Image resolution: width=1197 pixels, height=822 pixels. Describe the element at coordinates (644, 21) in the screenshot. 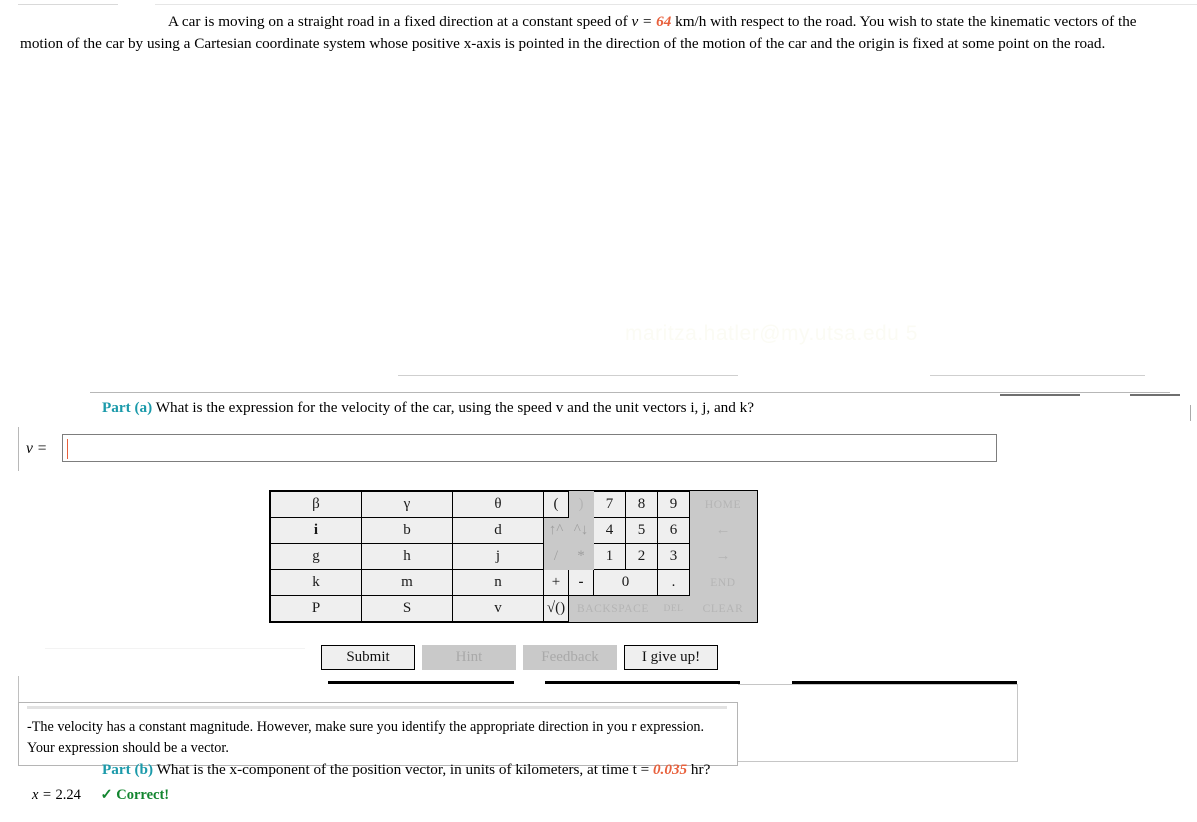

I see `speed-symbol: v =` at that location.